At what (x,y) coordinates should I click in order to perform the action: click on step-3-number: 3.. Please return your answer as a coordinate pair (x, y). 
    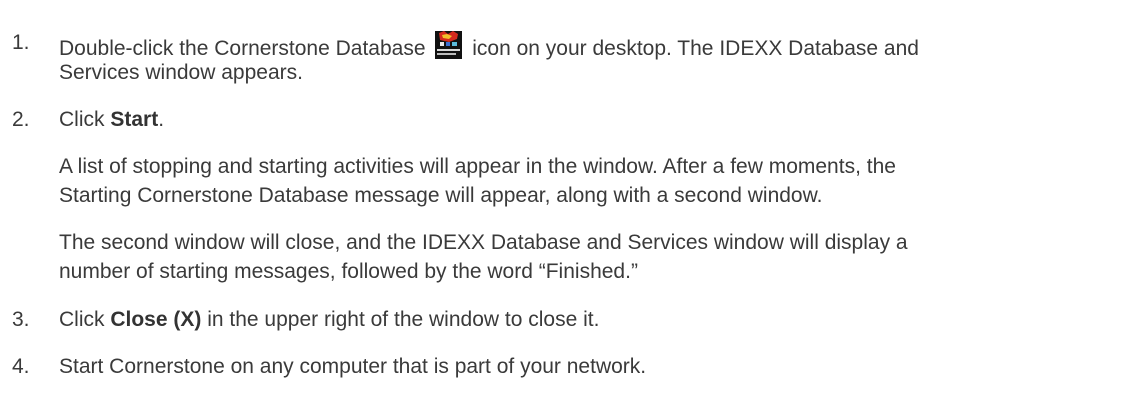
    Looking at the image, I should click on (21, 319).